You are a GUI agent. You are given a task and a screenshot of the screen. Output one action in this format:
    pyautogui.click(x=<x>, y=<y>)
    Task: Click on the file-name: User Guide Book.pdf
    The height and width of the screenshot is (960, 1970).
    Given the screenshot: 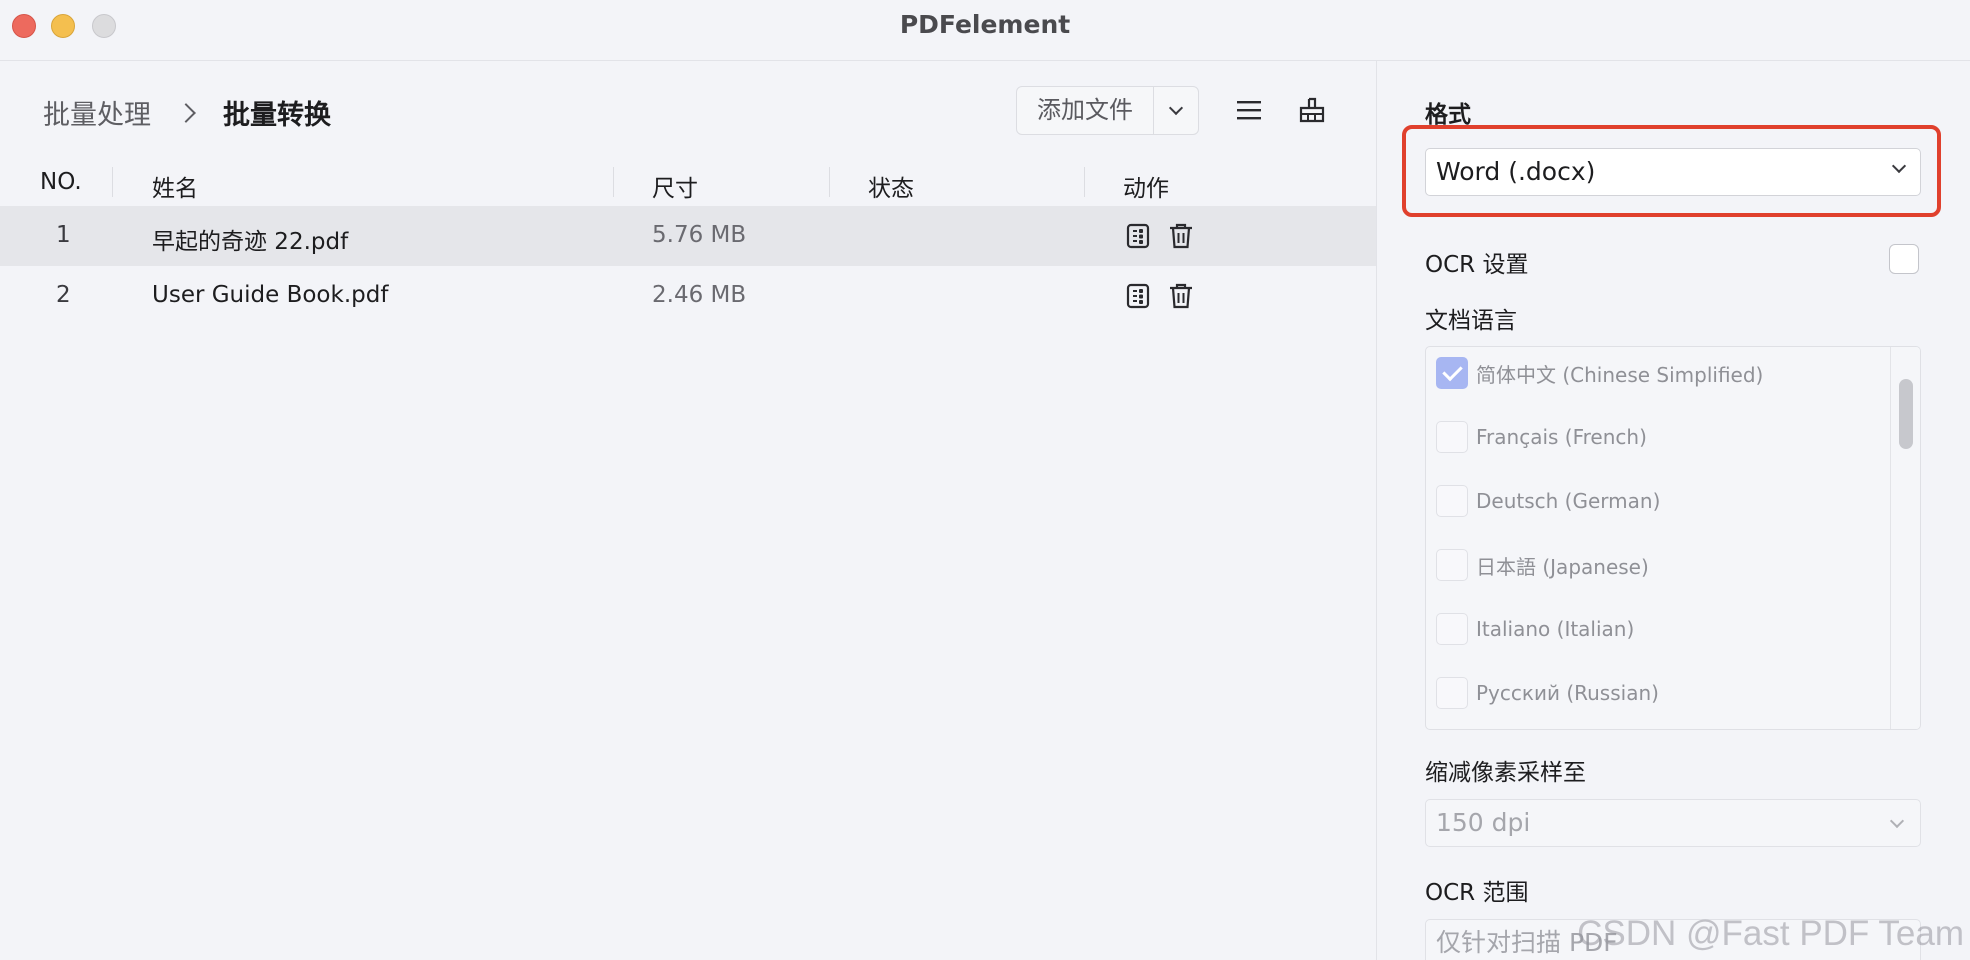 What is the action you would take?
    pyautogui.click(x=270, y=295)
    